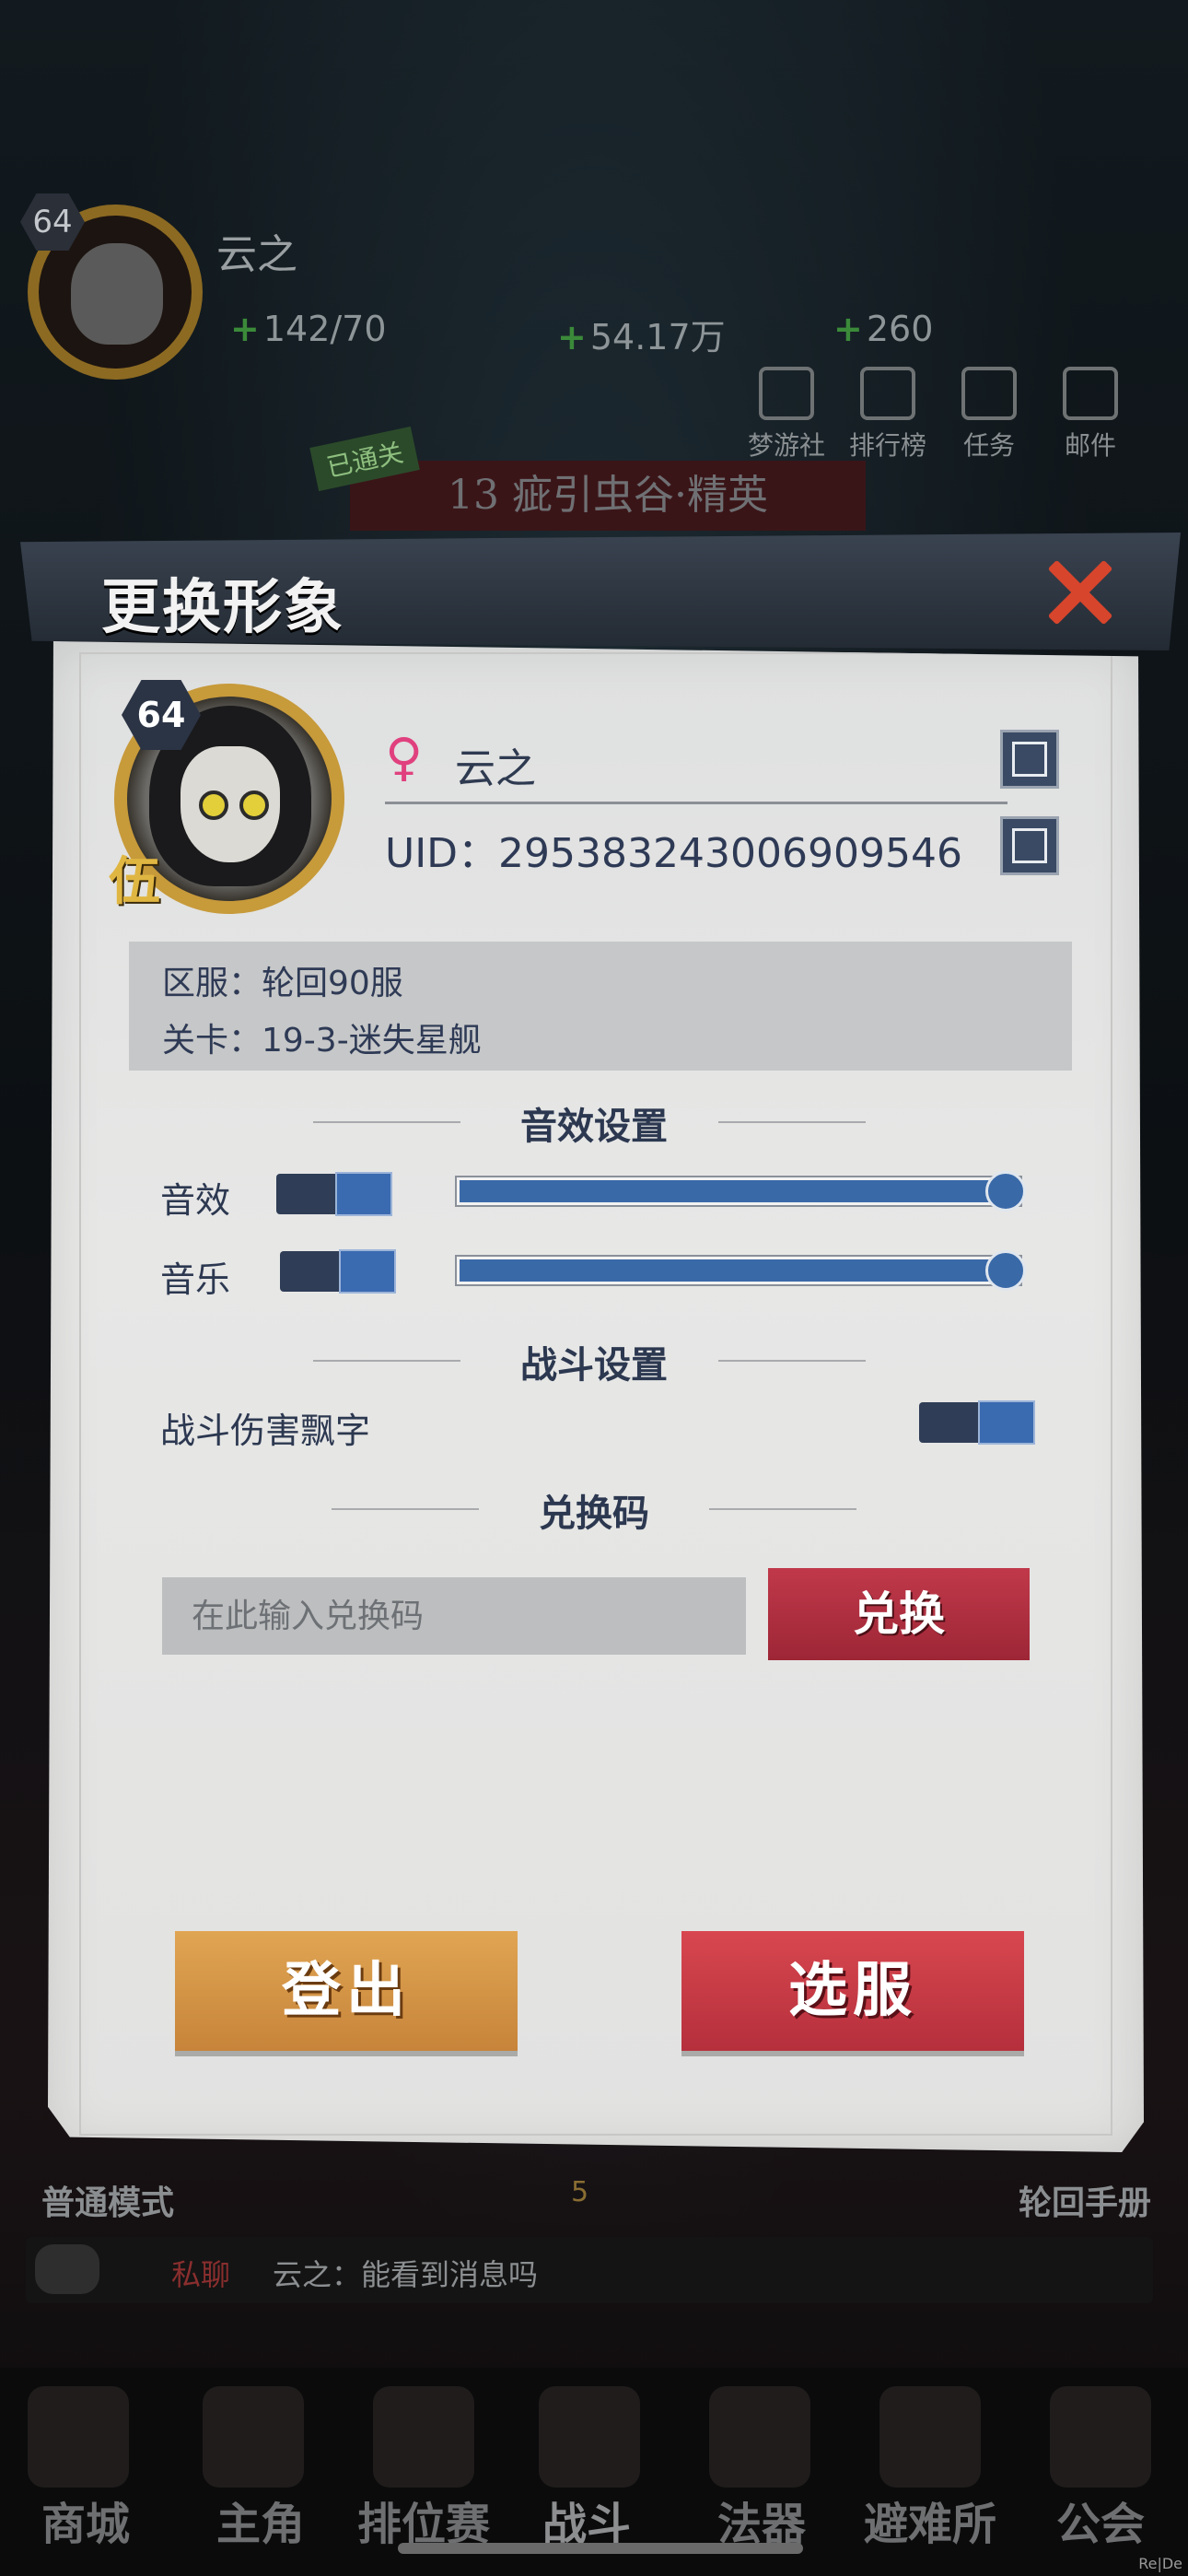  What do you see at coordinates (346, 1991) in the screenshot?
I see `logout-button: 登出` at bounding box center [346, 1991].